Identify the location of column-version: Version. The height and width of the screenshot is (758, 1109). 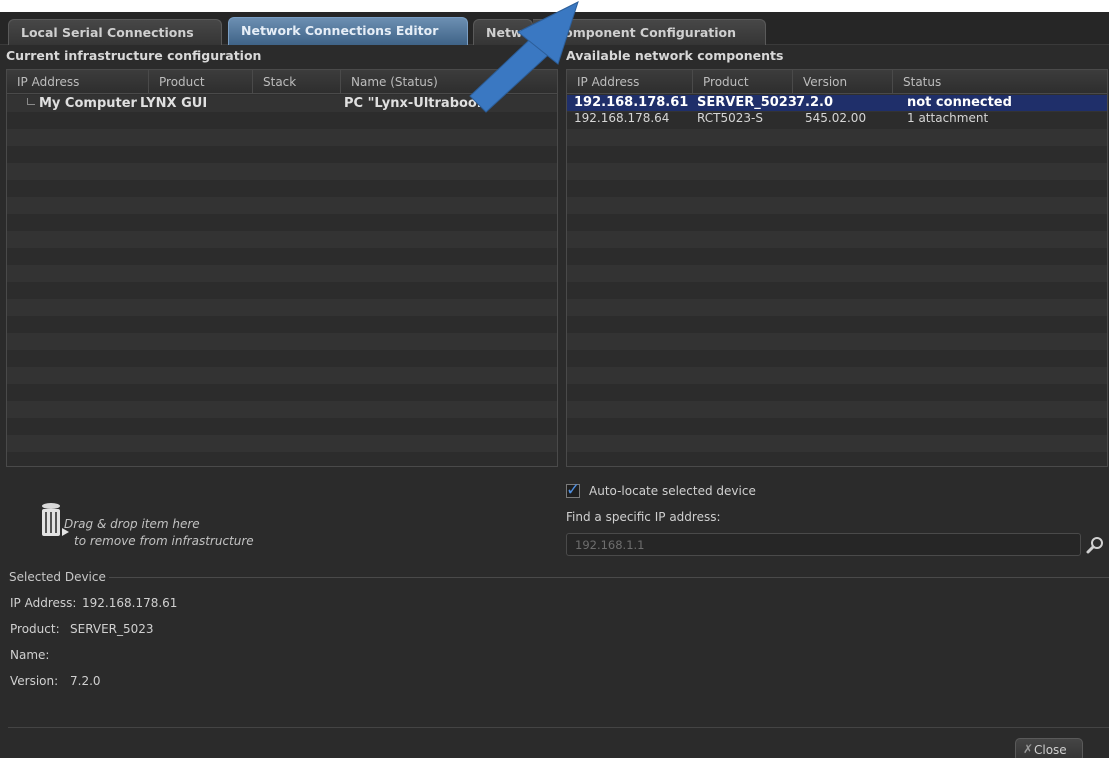
(843, 82).